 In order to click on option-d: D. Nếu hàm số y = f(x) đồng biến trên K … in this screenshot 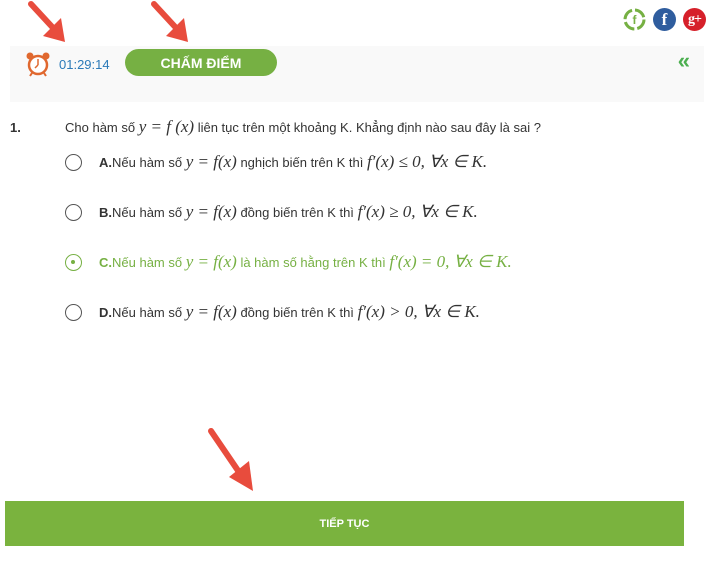, I will do `click(272, 312)`.